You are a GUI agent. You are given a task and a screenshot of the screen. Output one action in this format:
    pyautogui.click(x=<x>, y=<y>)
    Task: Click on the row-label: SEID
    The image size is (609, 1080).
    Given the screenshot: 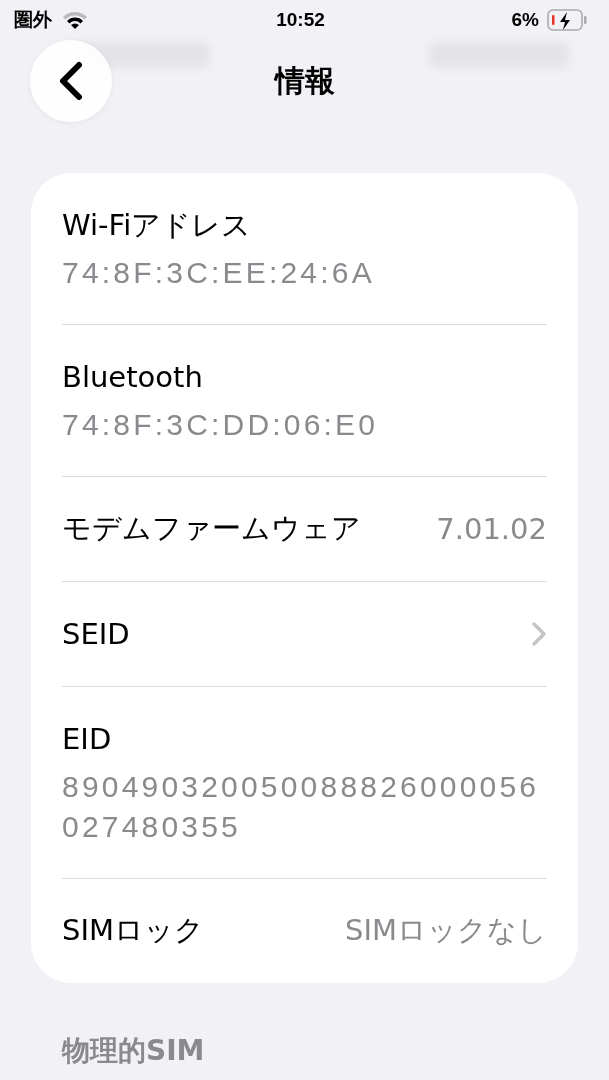 What is the action you would take?
    pyautogui.click(x=96, y=634)
    